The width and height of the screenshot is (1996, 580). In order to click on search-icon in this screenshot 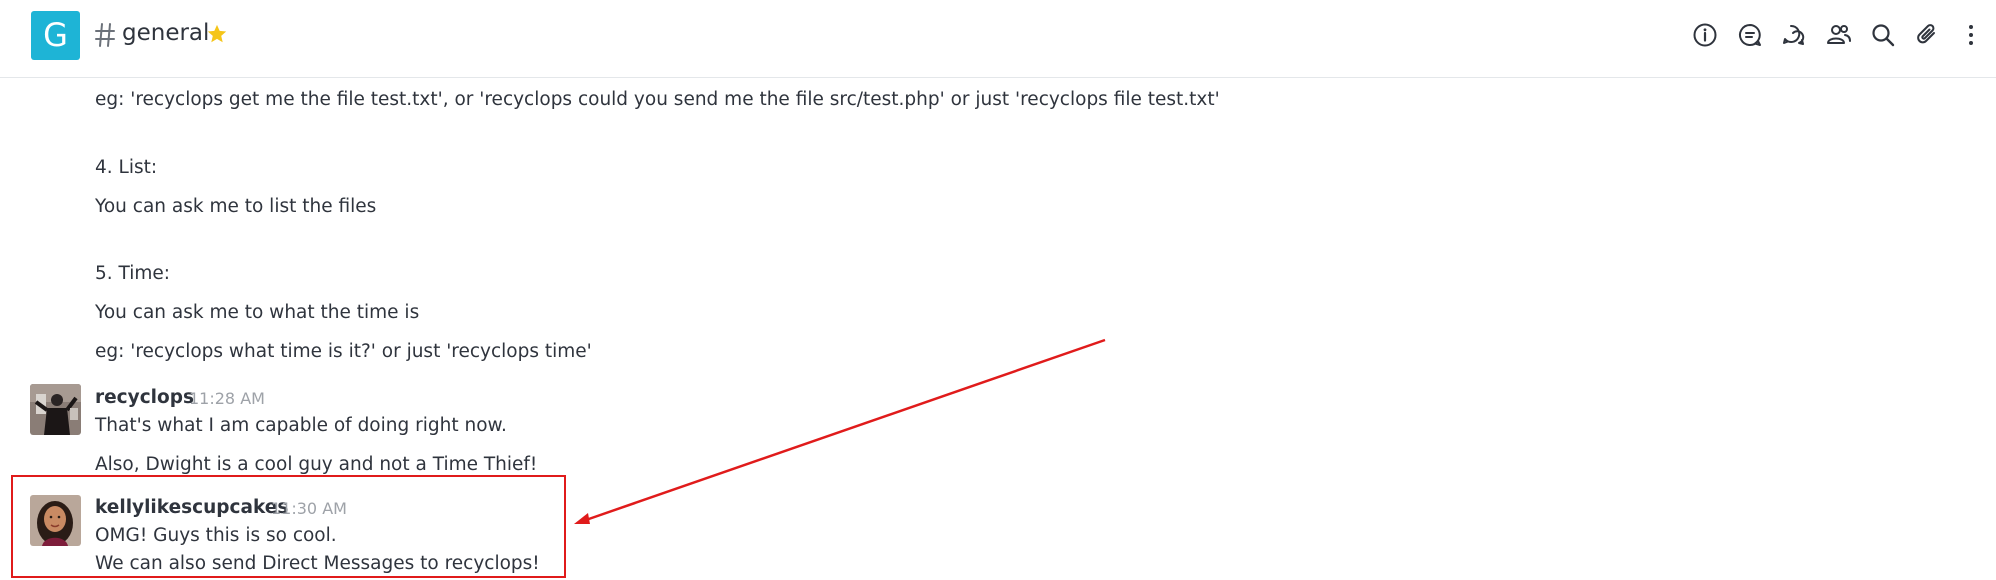, I will do `click(1883, 35)`.